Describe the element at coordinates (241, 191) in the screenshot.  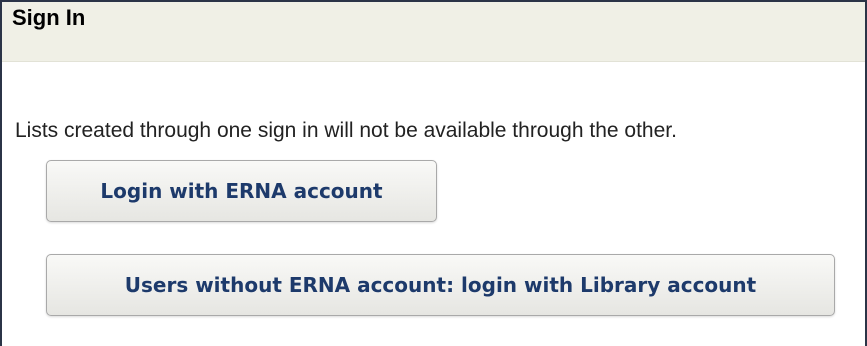
I see `login-with-erna-button: Login with ERNA account` at that location.